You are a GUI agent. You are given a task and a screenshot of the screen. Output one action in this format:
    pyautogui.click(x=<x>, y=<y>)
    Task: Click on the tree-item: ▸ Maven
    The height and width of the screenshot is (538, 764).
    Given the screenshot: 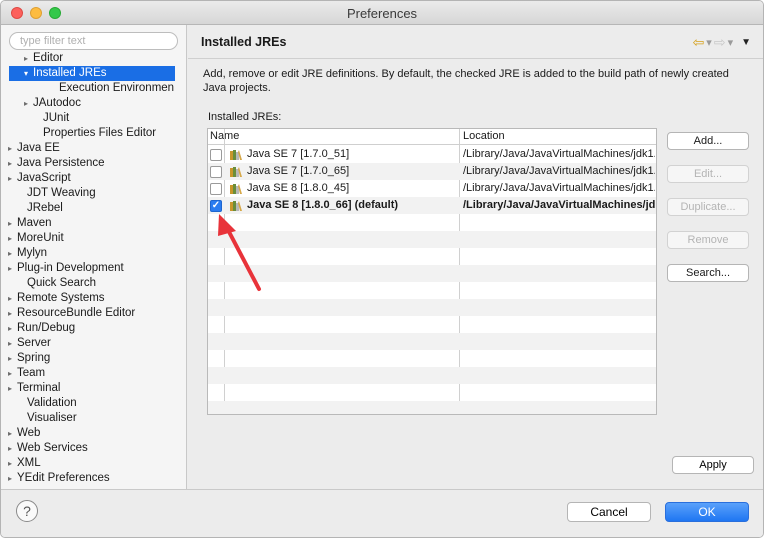 What is the action you would take?
    pyautogui.click(x=93, y=223)
    